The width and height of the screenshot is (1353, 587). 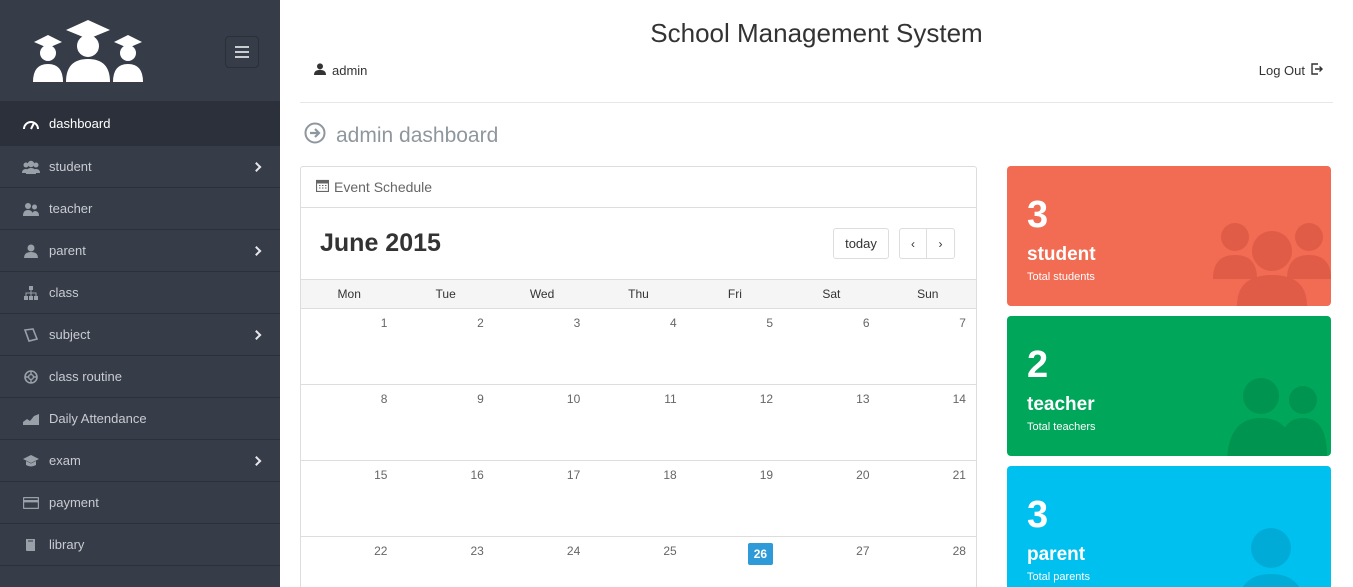 I want to click on credit-card-icon, so click(x=31, y=503).